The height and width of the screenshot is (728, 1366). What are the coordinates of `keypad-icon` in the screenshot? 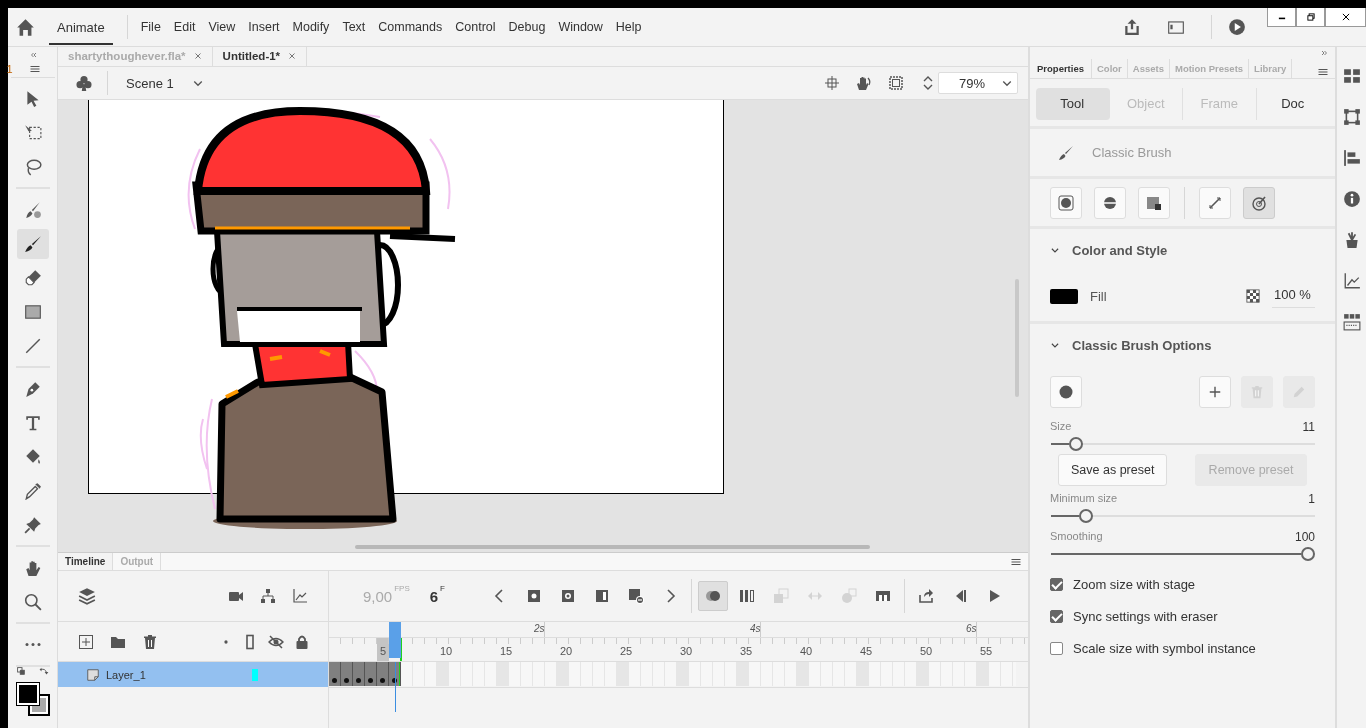 It's located at (1351, 322).